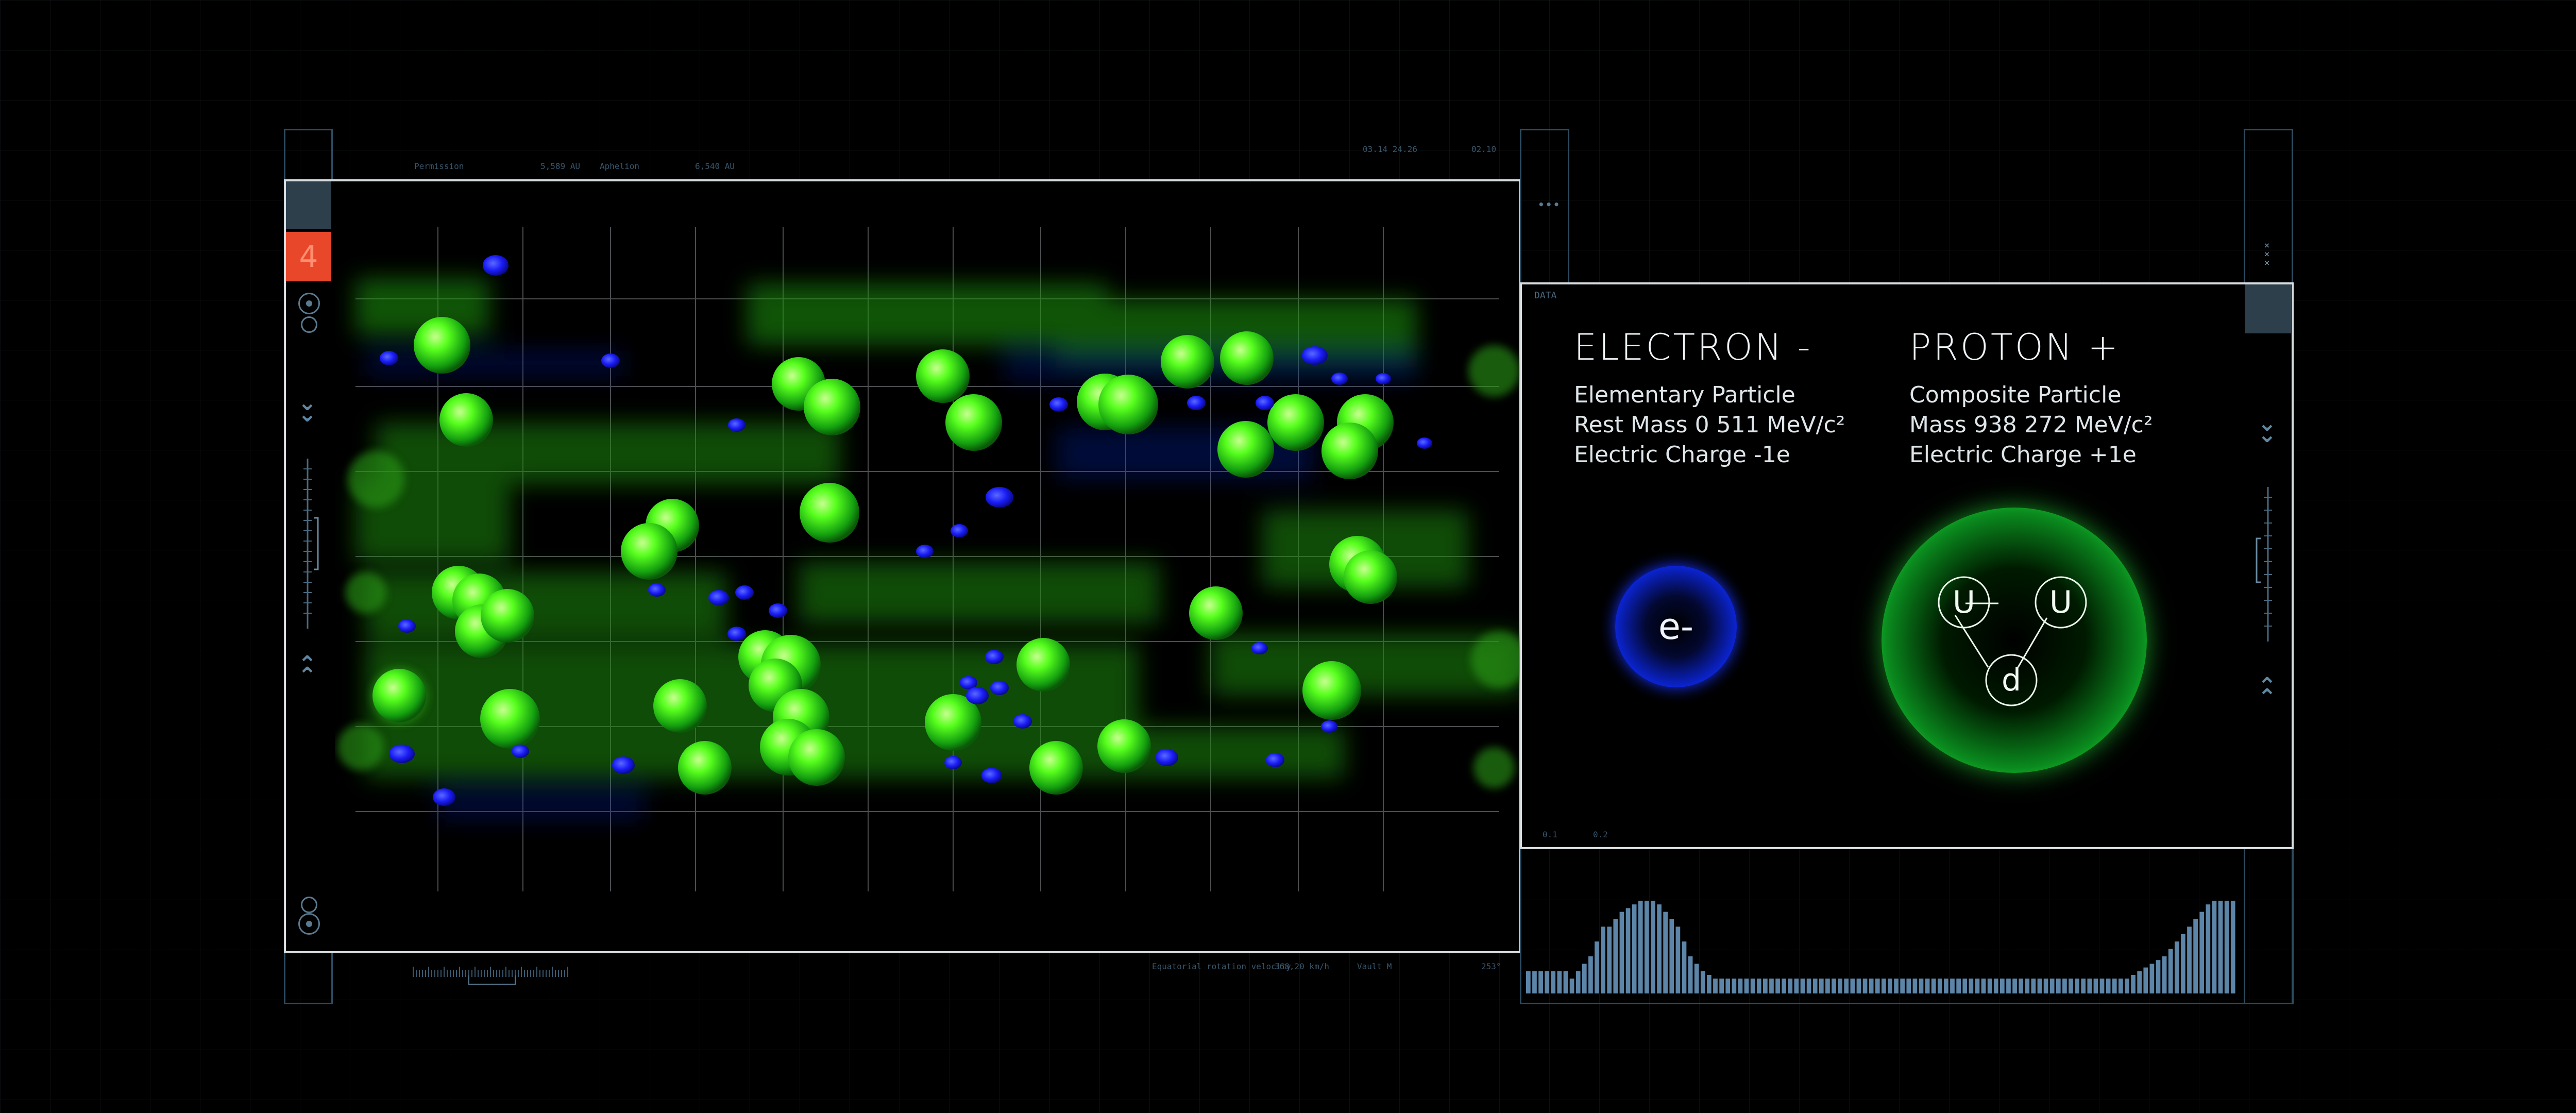  I want to click on electron-charge: Electric Charge -1e, so click(1682, 455).